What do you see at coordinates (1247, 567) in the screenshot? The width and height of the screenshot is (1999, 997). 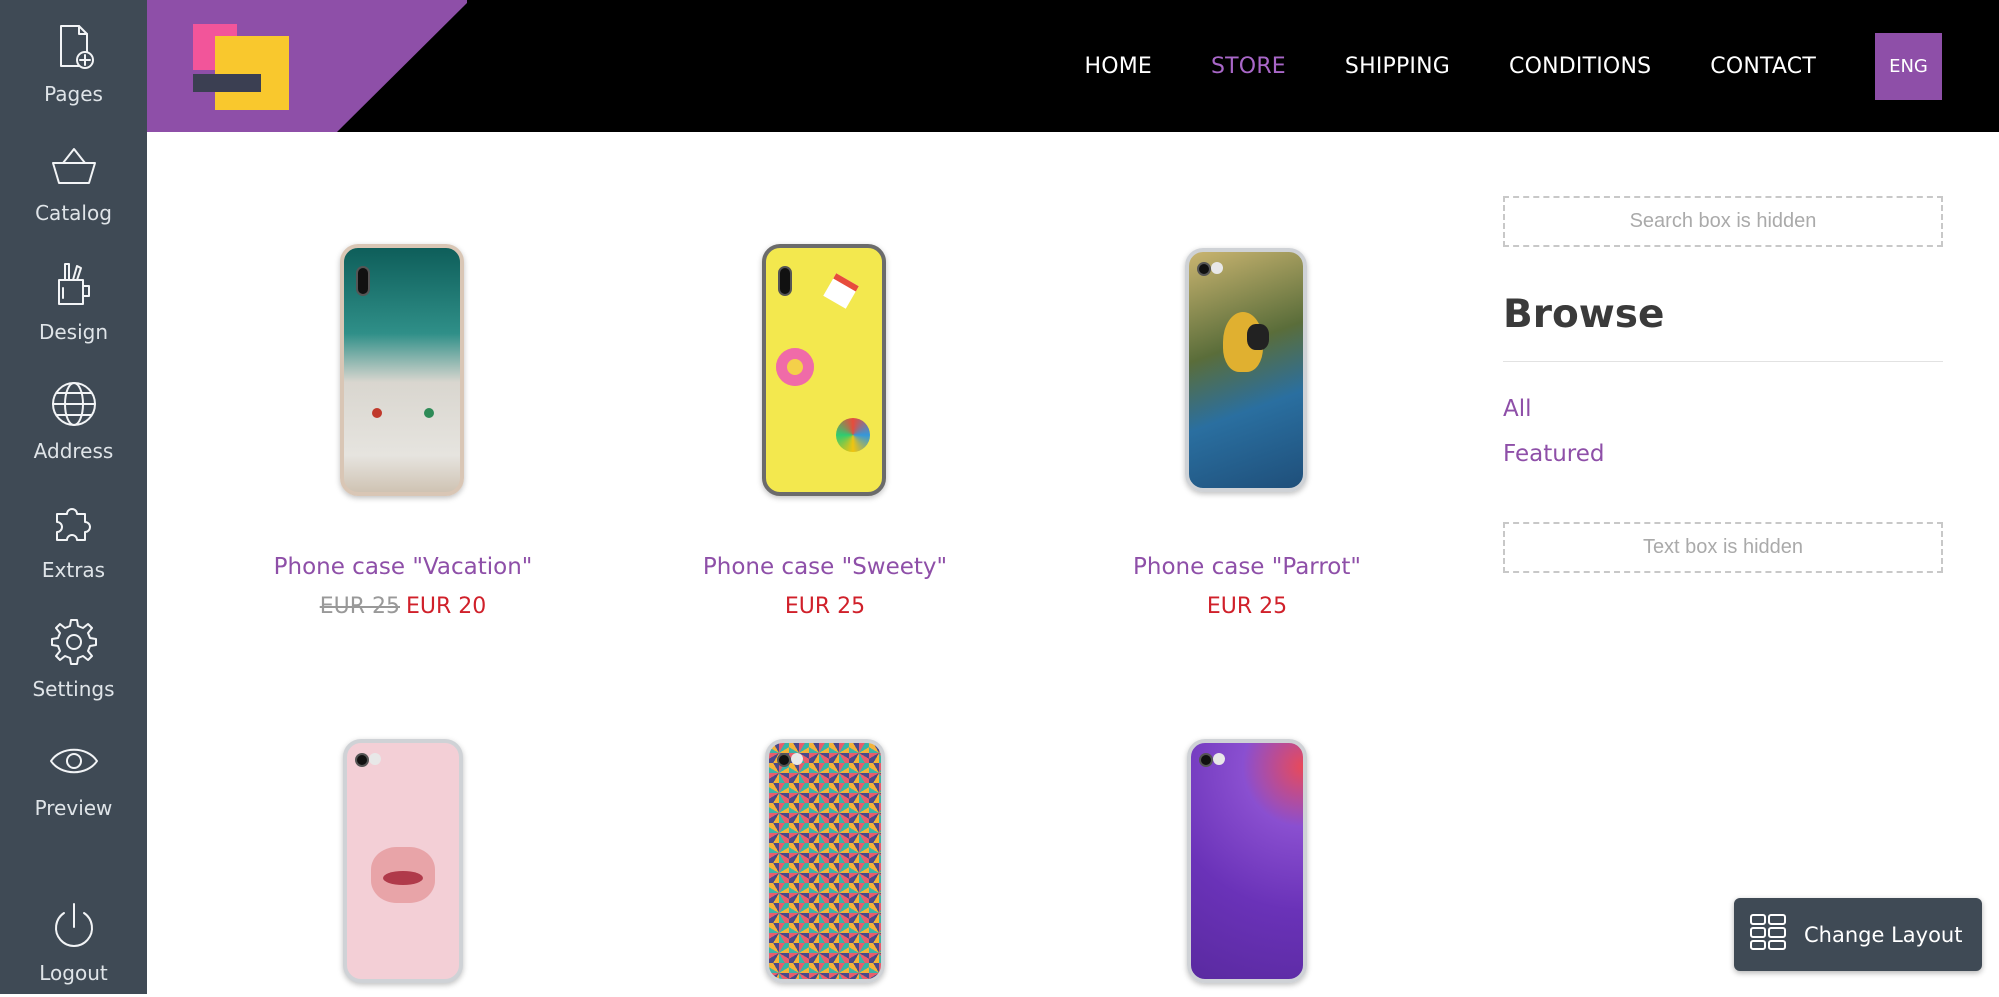 I see `product-title: Phone case "Parrot"` at bounding box center [1247, 567].